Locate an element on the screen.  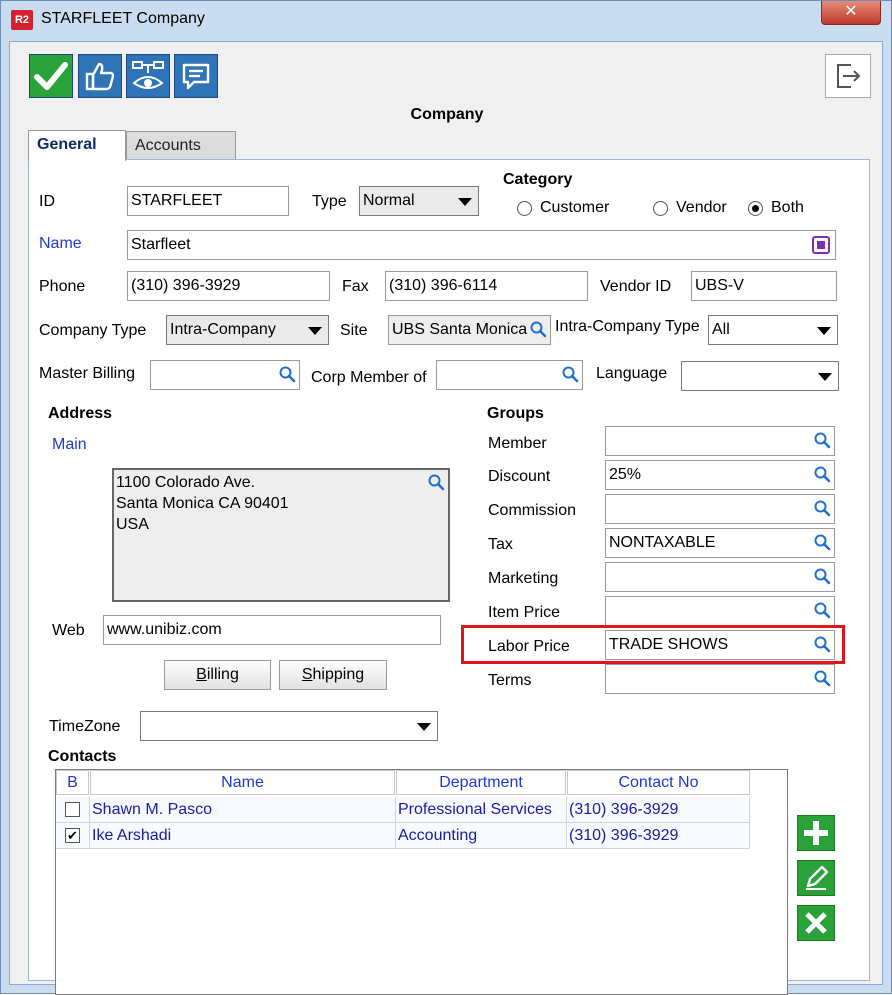
timezone-select is located at coordinates (289, 726).